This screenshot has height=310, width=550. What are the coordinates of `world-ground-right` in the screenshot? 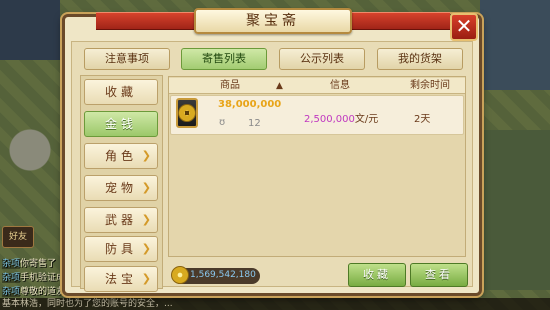 It's located at (515, 210).